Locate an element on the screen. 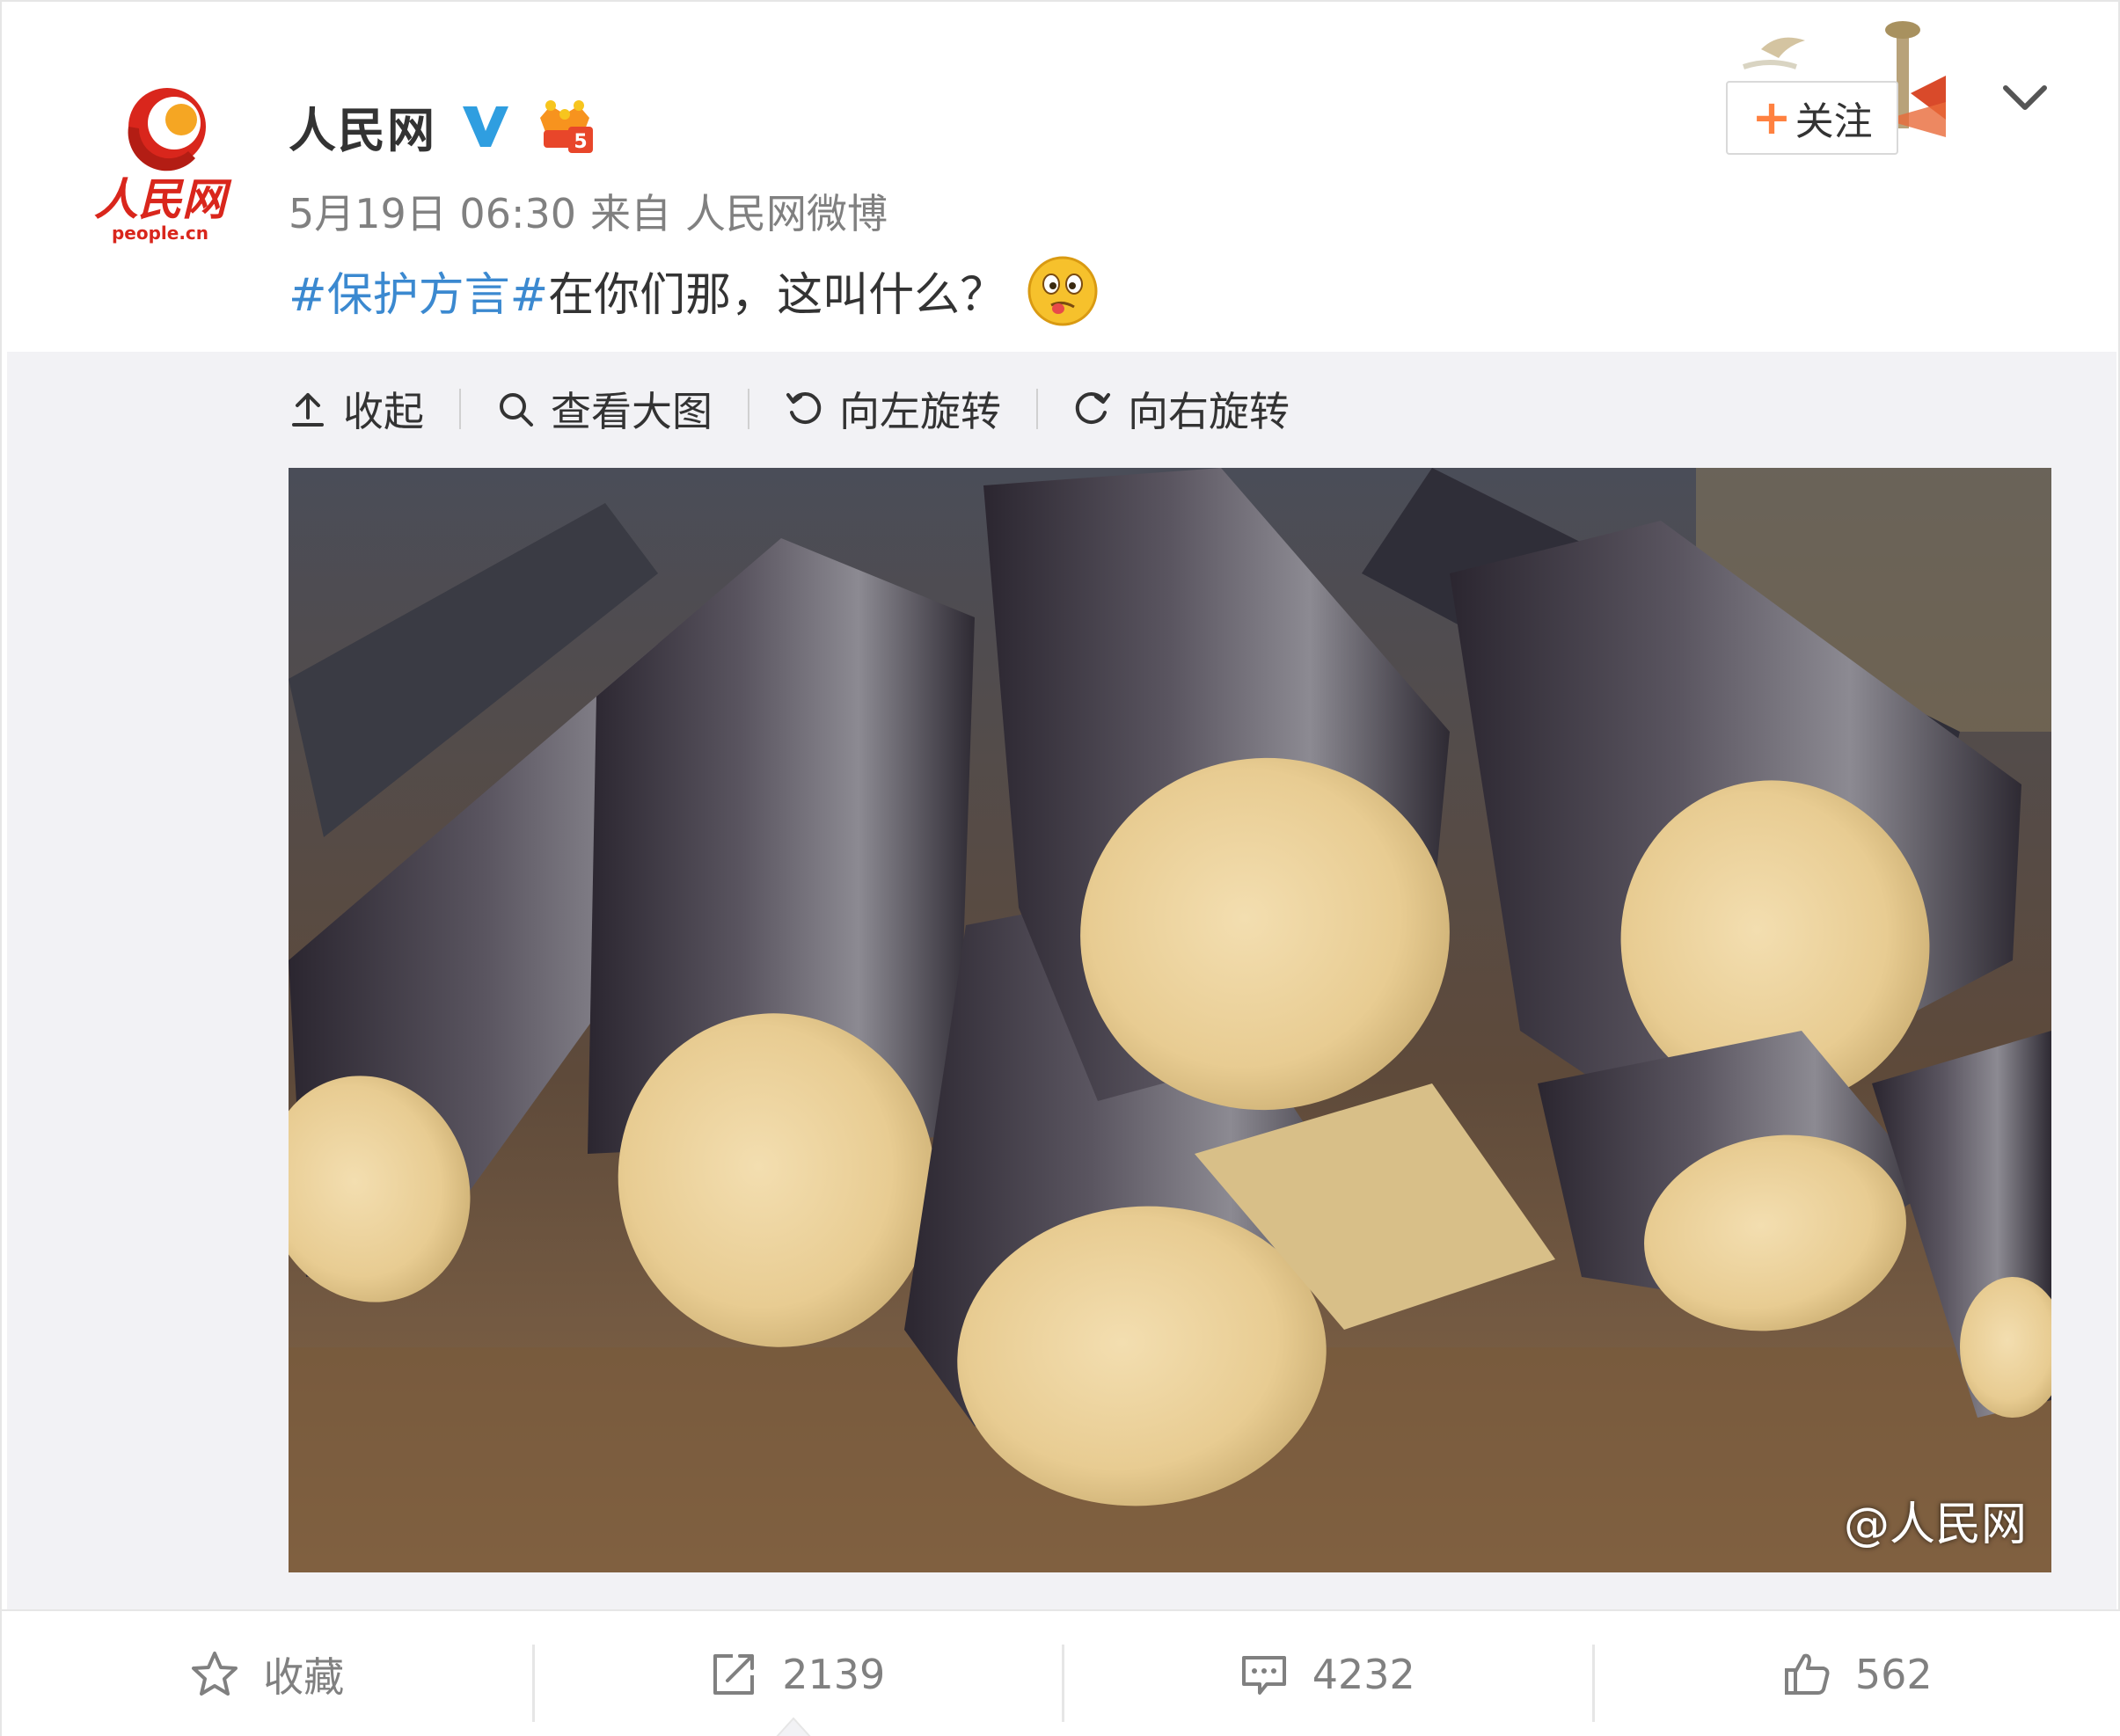  collapse-label: 收起 is located at coordinates (383, 412).